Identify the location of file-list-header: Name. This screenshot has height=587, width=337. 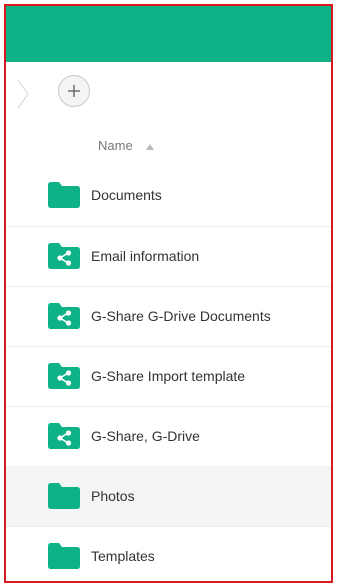
(168, 146).